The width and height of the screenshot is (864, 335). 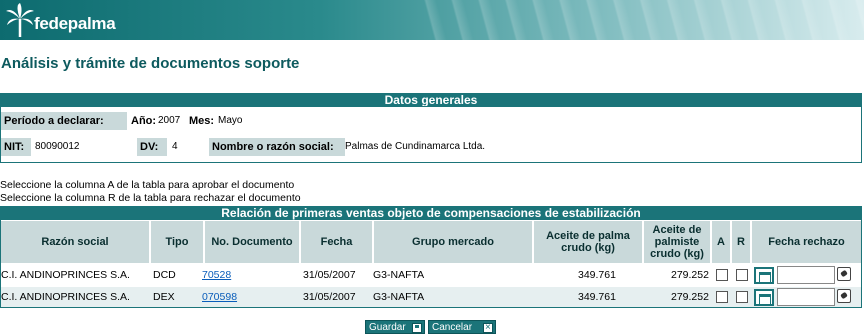 I want to click on header-banner: fedepalma, so click(x=432, y=20).